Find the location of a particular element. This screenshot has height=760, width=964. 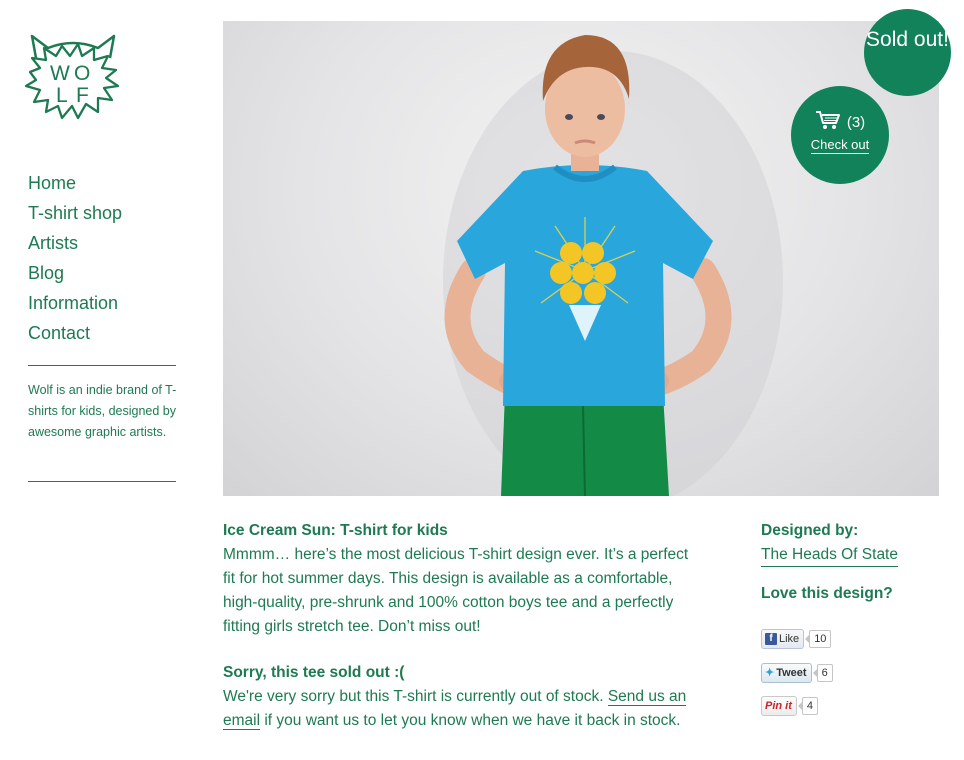

sold-out-label: Sold out! is located at coordinates (907, 39).